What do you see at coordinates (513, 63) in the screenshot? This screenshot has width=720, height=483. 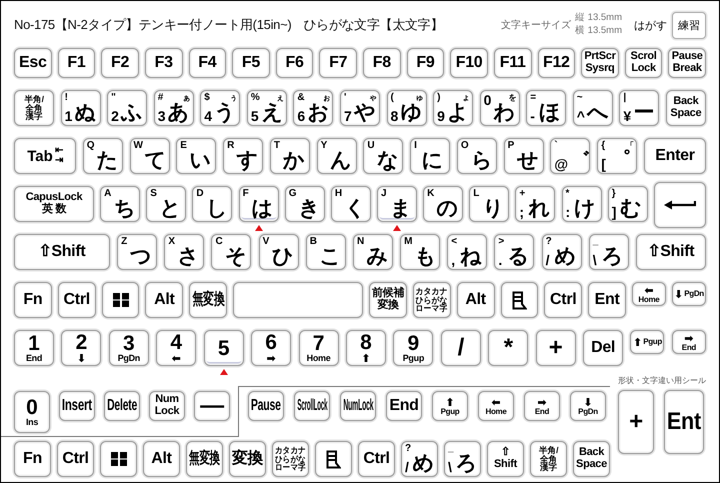 I see `key-sticker: F11` at bounding box center [513, 63].